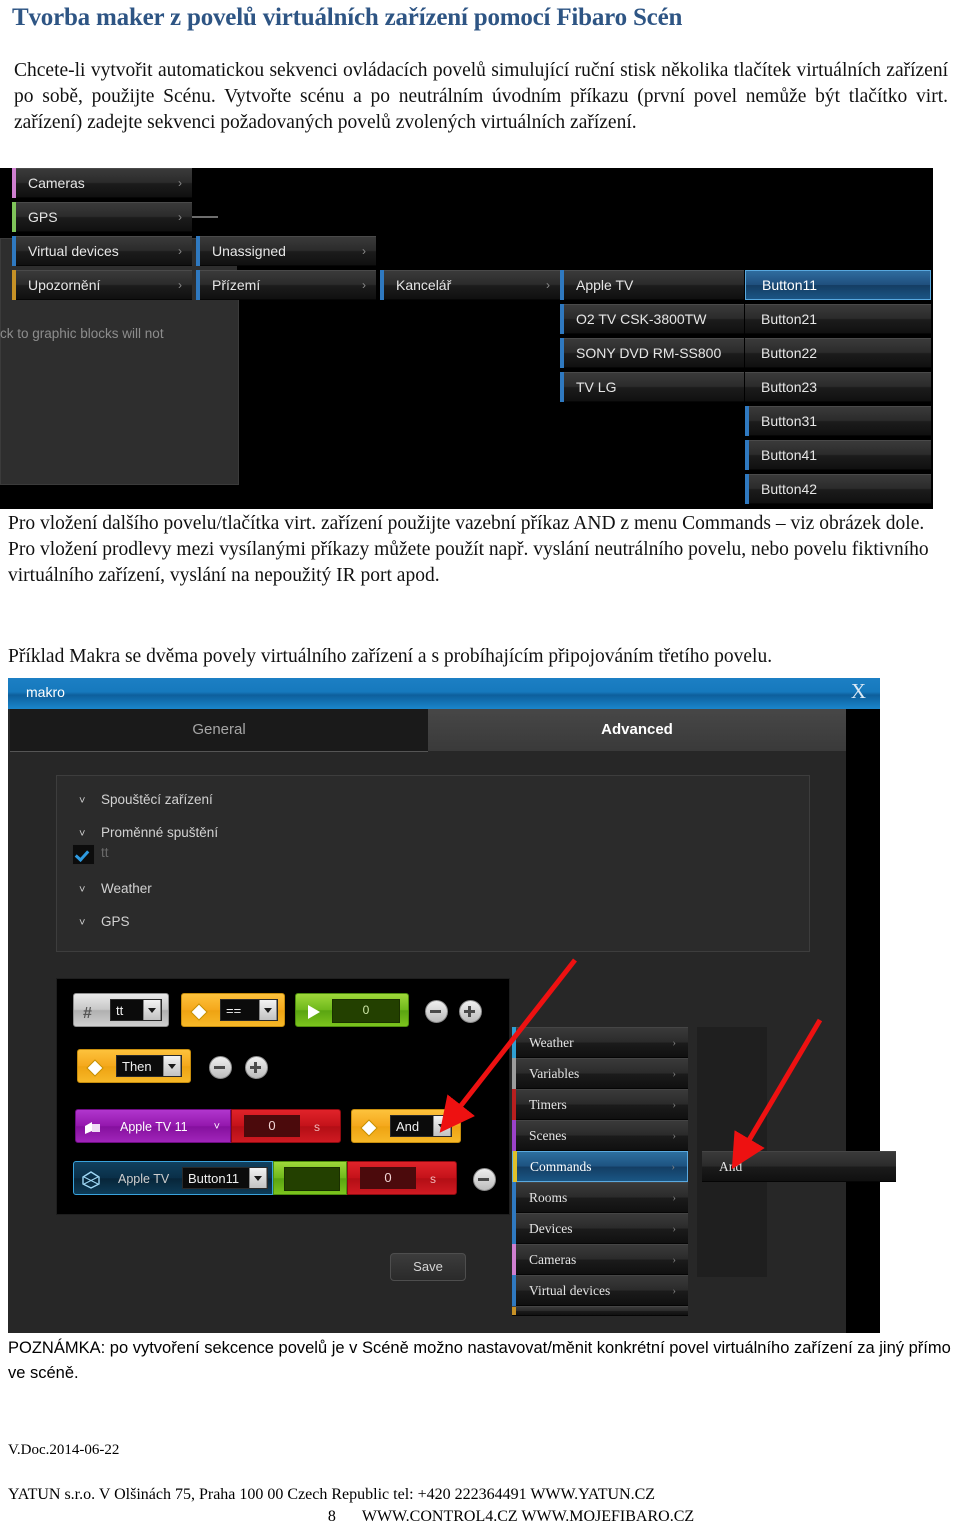 Image resolution: width=960 pixels, height=1529 pixels. What do you see at coordinates (102, 217) in the screenshot?
I see `menu-item-gps: GPS ›` at bounding box center [102, 217].